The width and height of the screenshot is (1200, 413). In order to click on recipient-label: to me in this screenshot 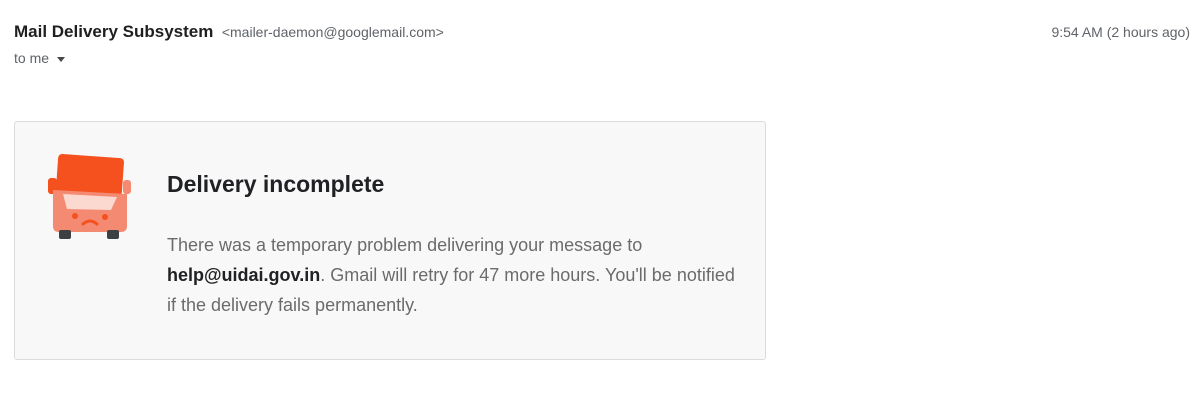, I will do `click(32, 58)`.